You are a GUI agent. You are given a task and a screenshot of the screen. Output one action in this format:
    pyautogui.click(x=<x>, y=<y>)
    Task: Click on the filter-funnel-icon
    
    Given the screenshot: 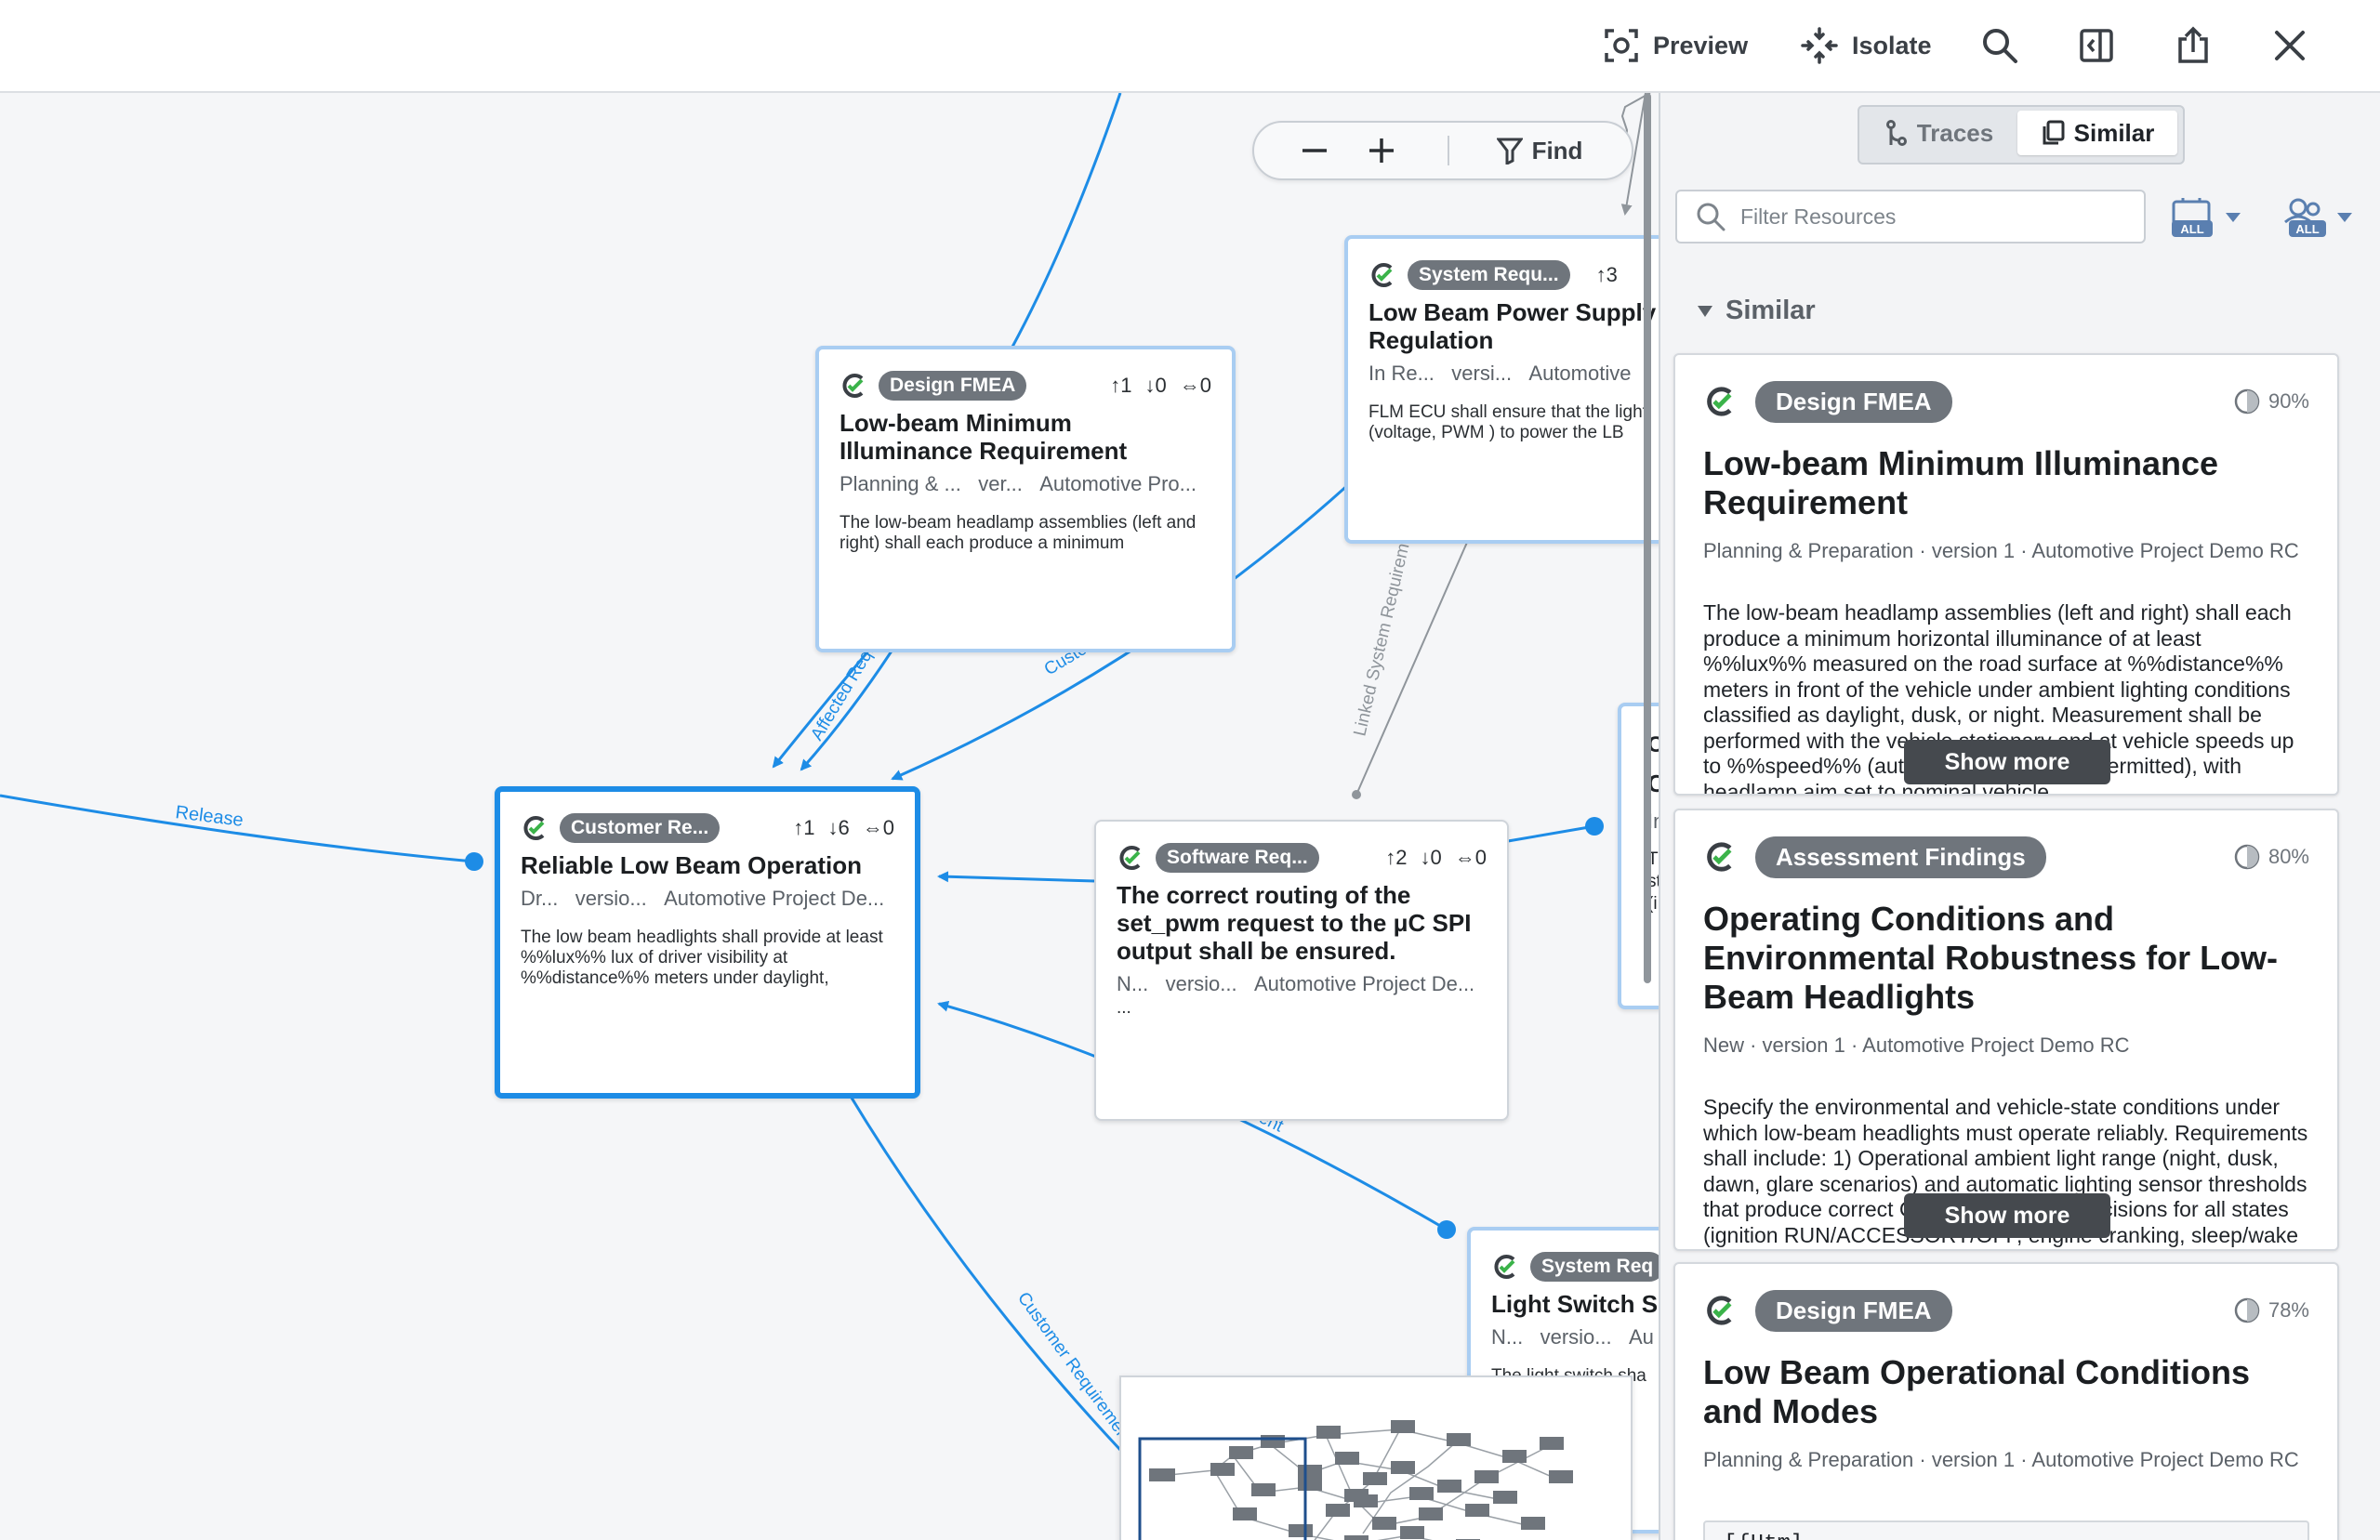 What is the action you would take?
    pyautogui.click(x=1509, y=151)
    